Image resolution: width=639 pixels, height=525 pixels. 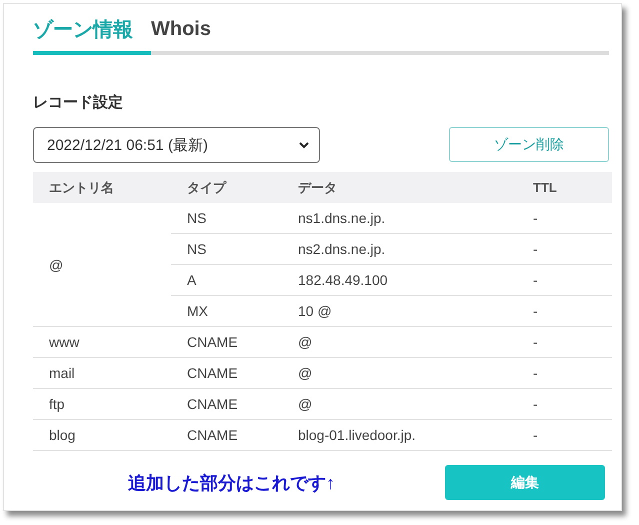 What do you see at coordinates (572, 187) in the screenshot?
I see `column-header: TTL` at bounding box center [572, 187].